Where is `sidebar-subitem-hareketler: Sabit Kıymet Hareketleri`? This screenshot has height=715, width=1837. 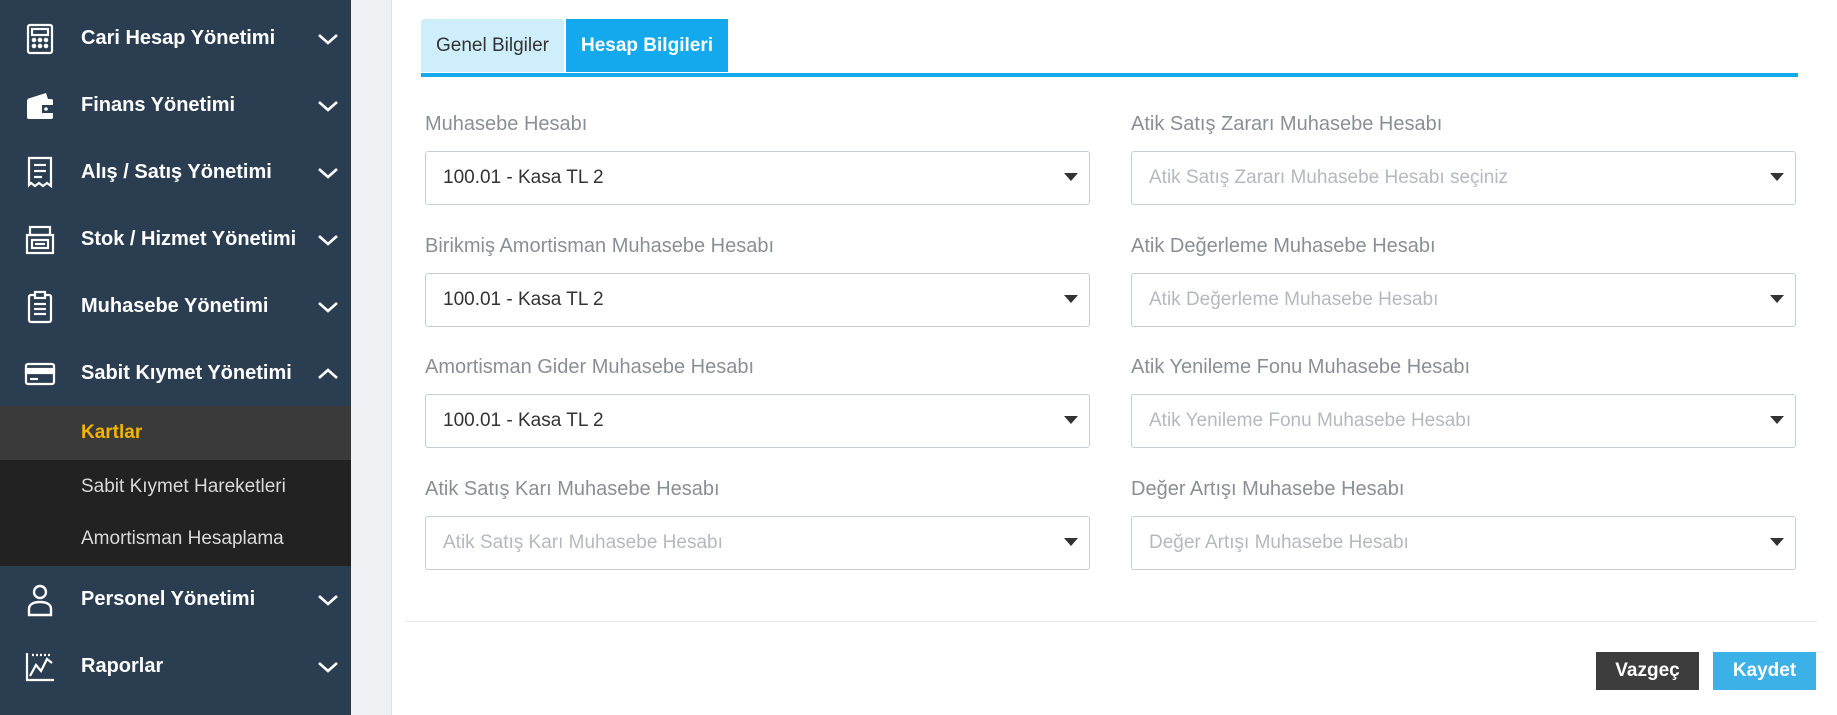 sidebar-subitem-hareketler: Sabit Kıymet Hareketleri is located at coordinates (175, 487).